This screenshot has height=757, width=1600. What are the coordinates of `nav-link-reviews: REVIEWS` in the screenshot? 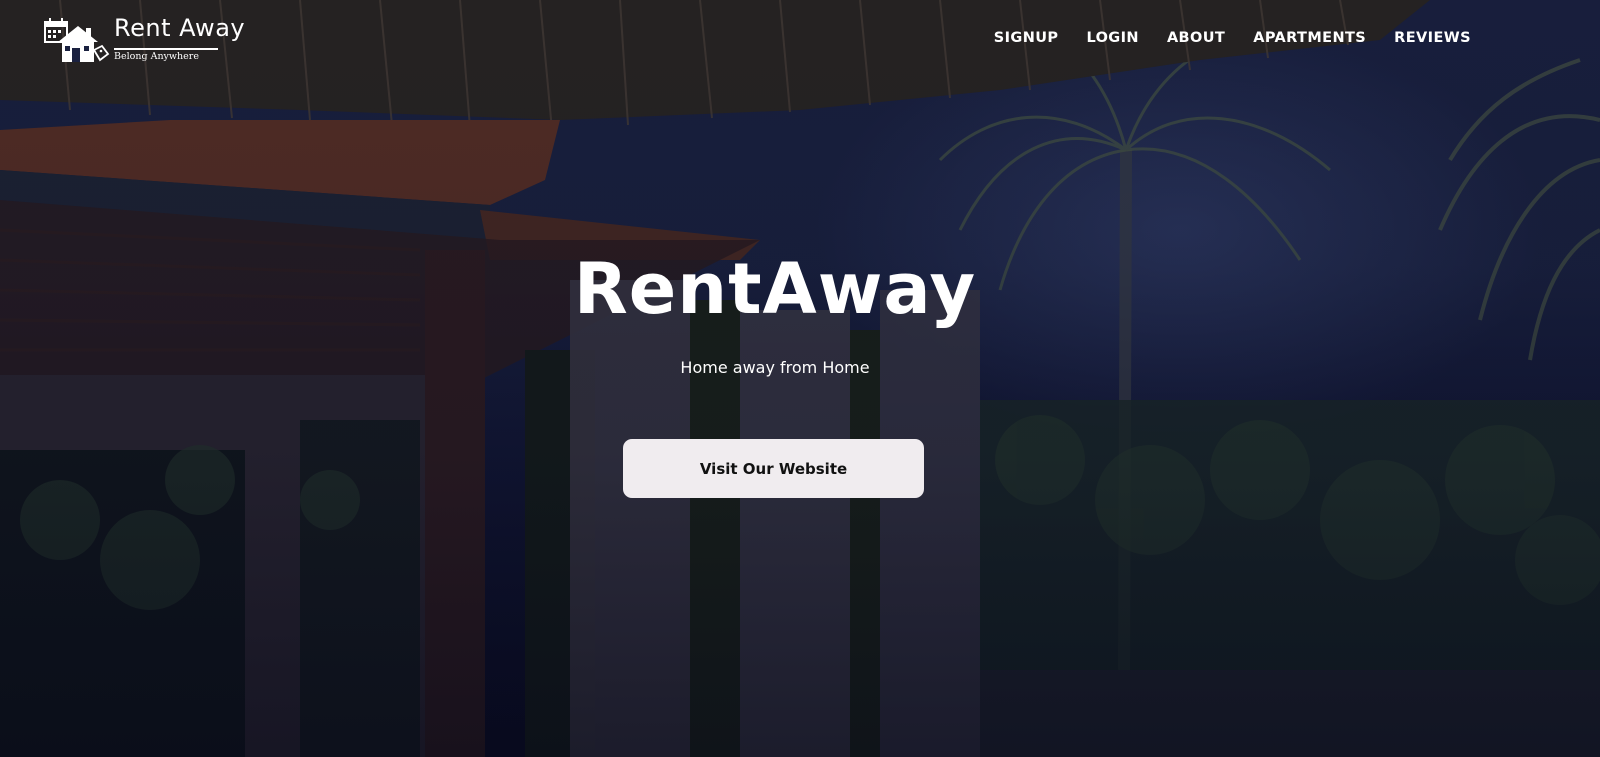 It's located at (1432, 38).